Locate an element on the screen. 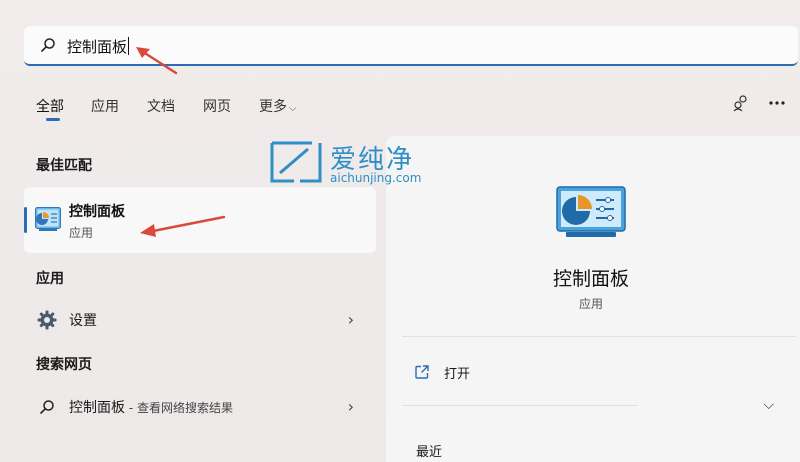 Image resolution: width=800 pixels, height=462 pixels. web-search-label: 控制面板 - 查看网络搜索结果 is located at coordinates (151, 407).